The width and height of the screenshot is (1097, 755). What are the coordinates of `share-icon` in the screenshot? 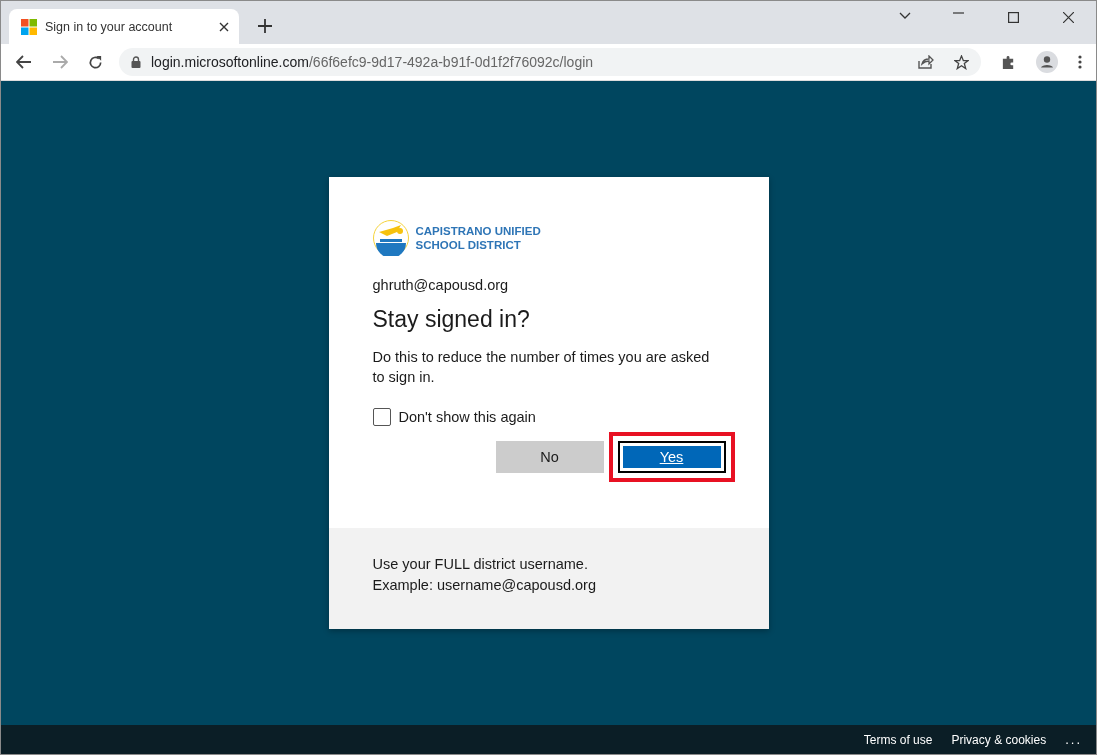 It's located at (926, 62).